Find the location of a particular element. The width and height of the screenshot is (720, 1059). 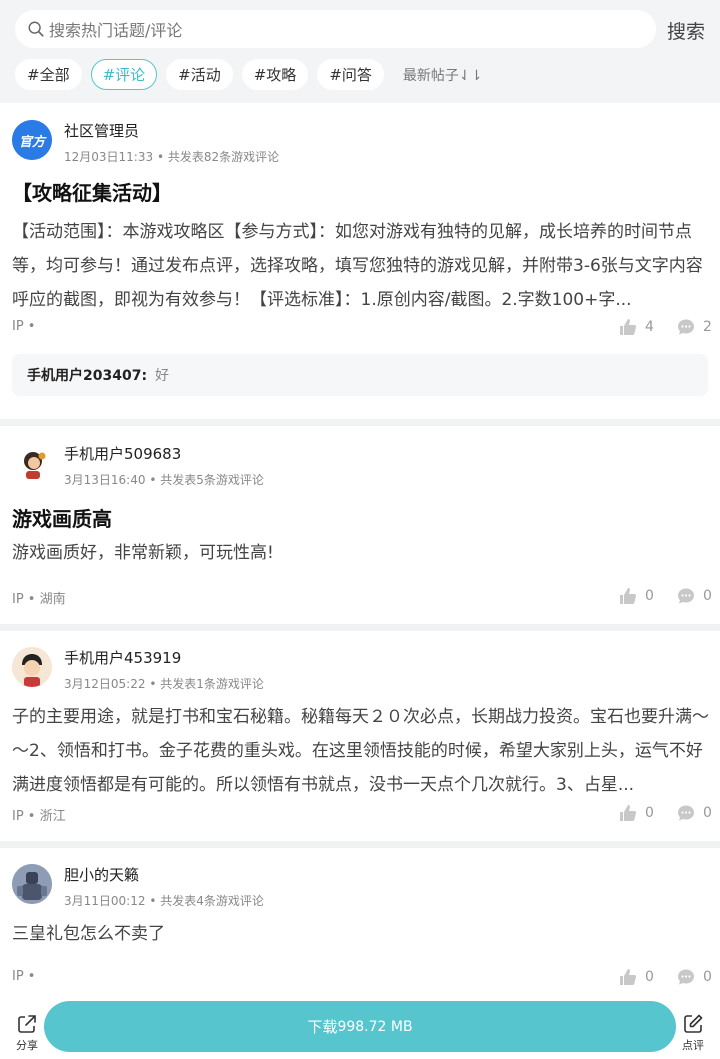

review-count: 共发表4条游戏评论 is located at coordinates (212, 901).